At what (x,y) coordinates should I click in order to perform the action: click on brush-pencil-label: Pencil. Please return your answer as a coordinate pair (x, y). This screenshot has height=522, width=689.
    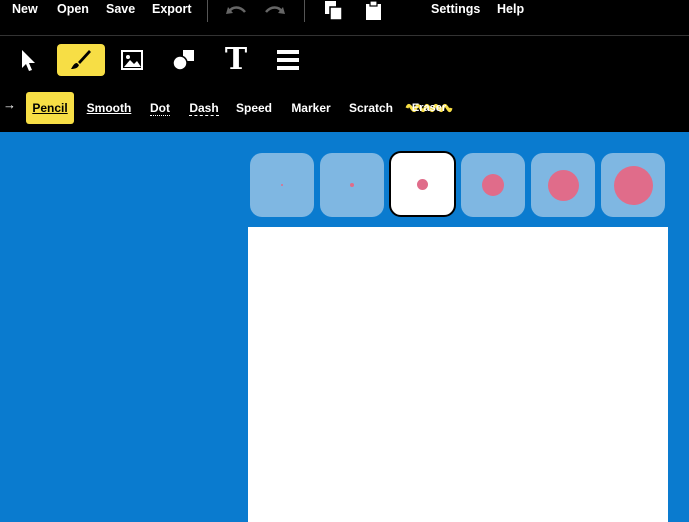
    Looking at the image, I should click on (50, 108).